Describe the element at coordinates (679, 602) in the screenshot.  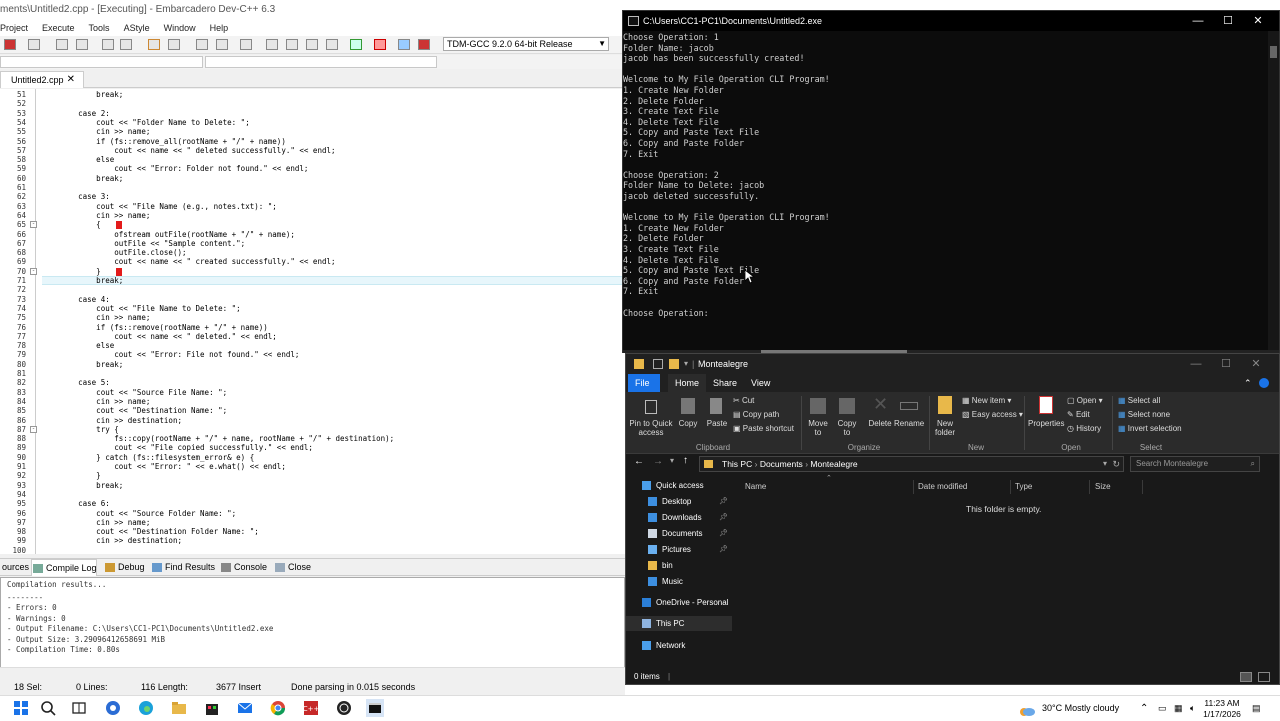
I see `nav-item-onedrive-personal: OneDrive - Personal` at that location.